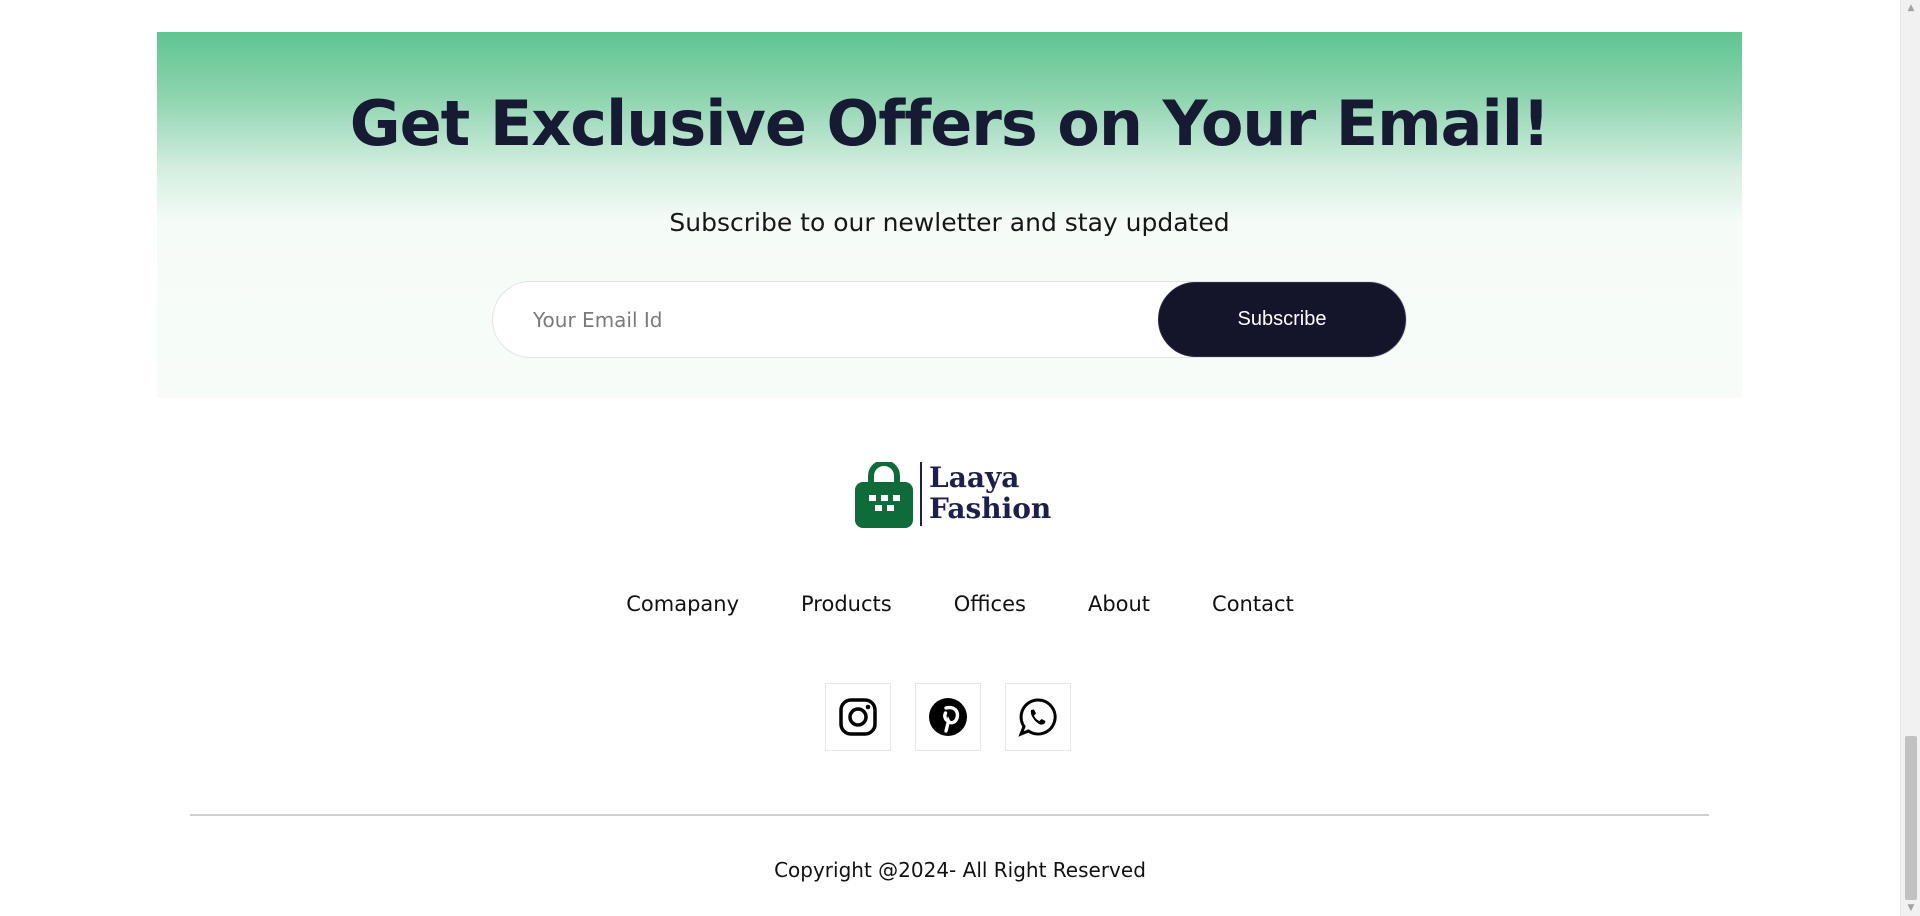  Describe the element at coordinates (1910, 458) in the screenshot. I see `page-scrollbar: ▲ ▼` at that location.